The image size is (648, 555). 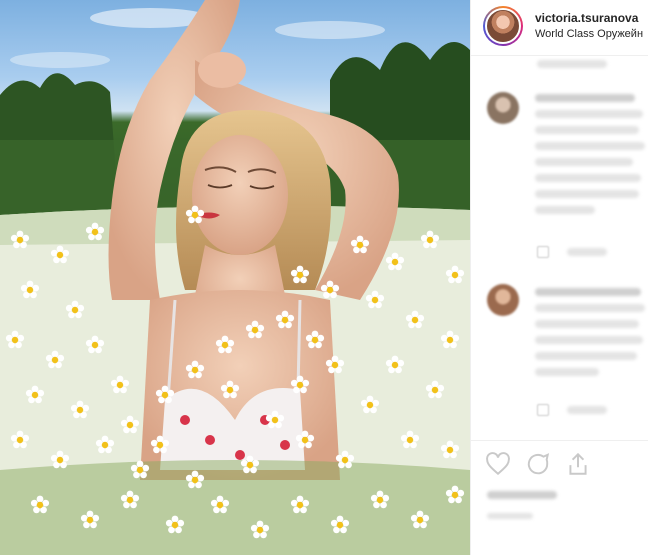 What do you see at coordinates (538, 464) in the screenshot?
I see `comment-bubble-icon` at bounding box center [538, 464].